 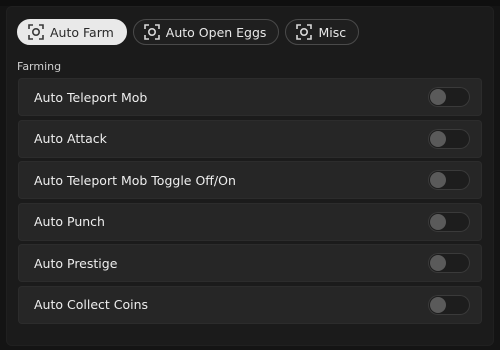 What do you see at coordinates (216, 32) in the screenshot?
I see `tab-label: Auto Open Eggs` at bounding box center [216, 32].